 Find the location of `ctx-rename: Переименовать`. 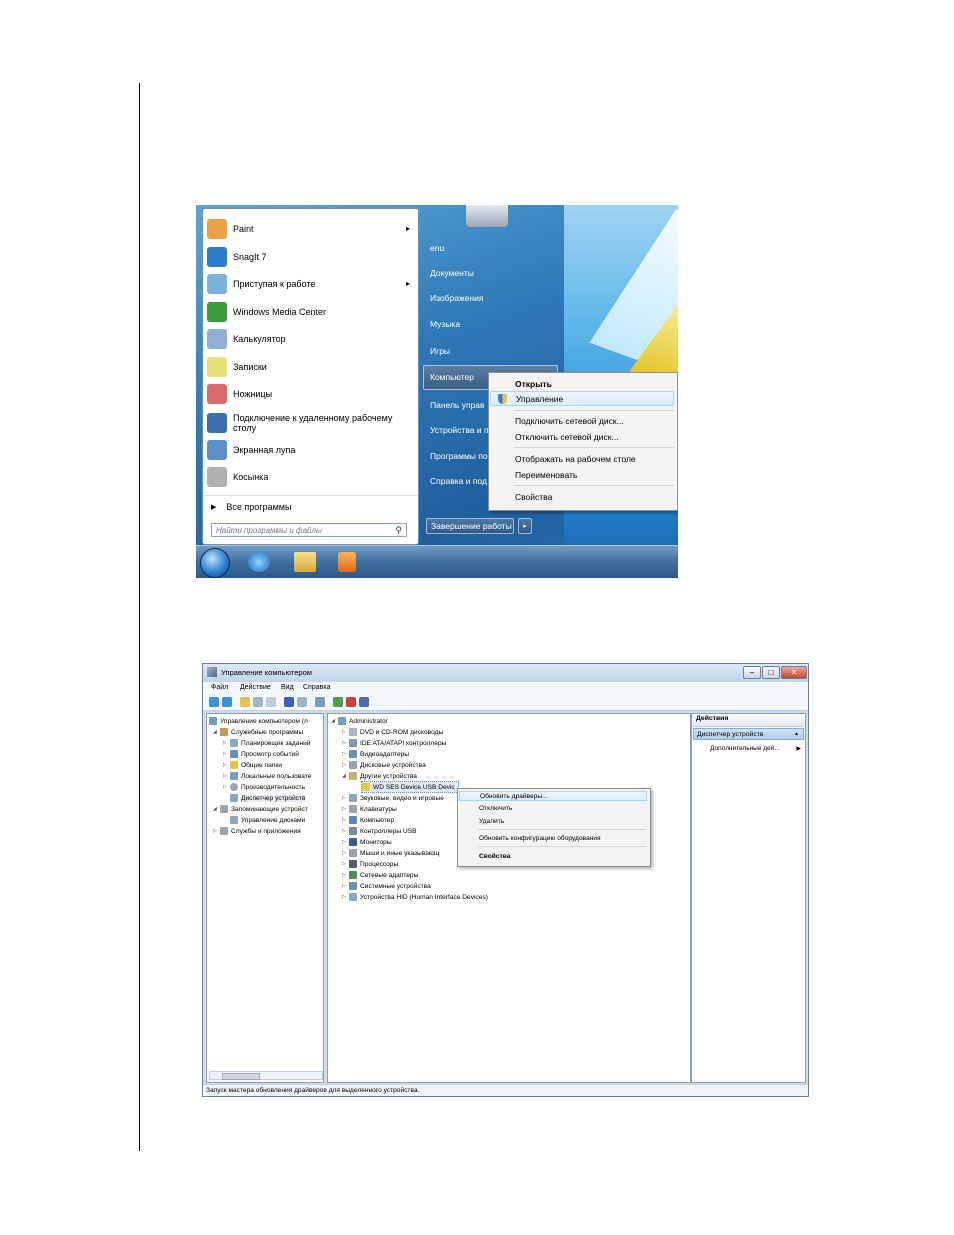

ctx-rename: Переименовать is located at coordinates (582, 474).